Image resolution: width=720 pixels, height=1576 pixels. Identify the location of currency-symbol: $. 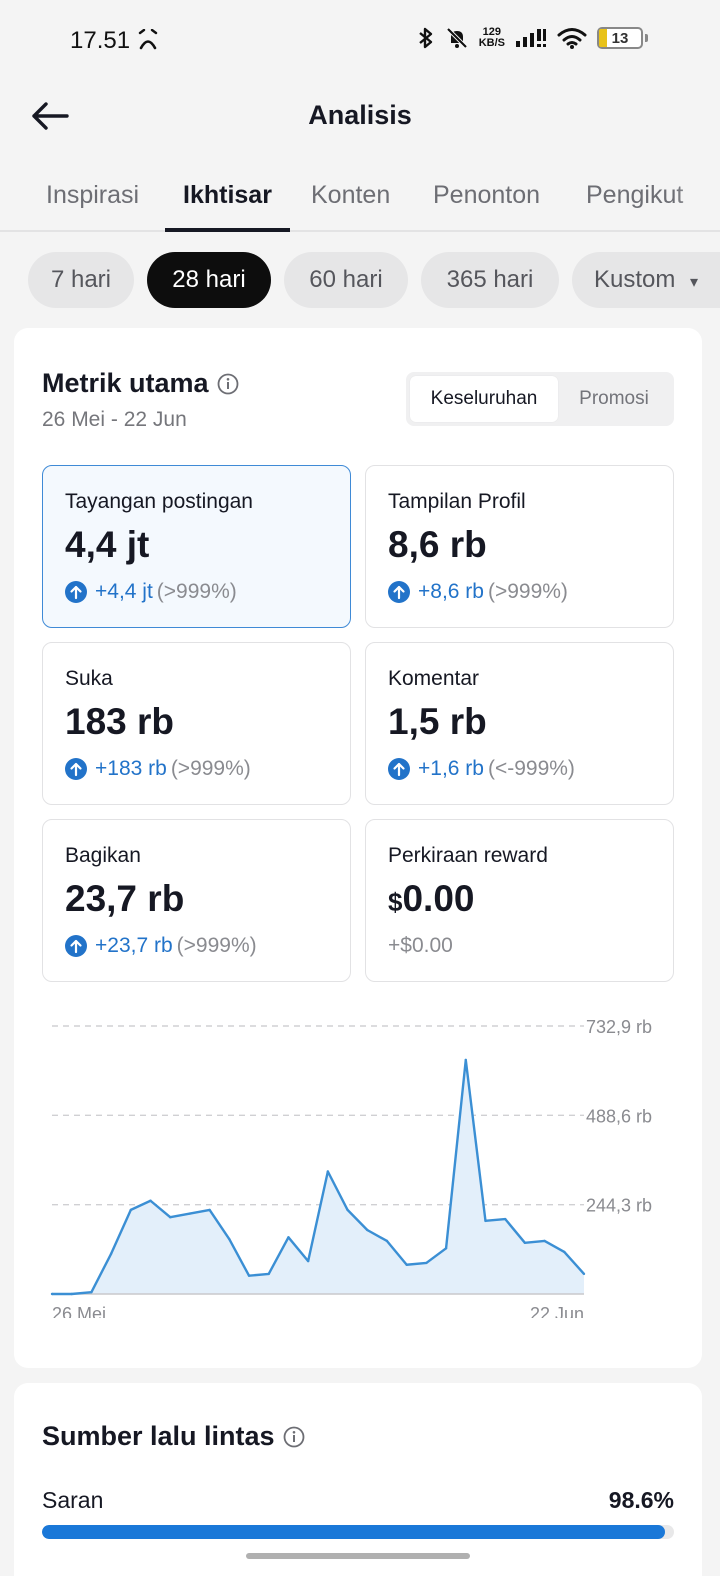
(395, 902).